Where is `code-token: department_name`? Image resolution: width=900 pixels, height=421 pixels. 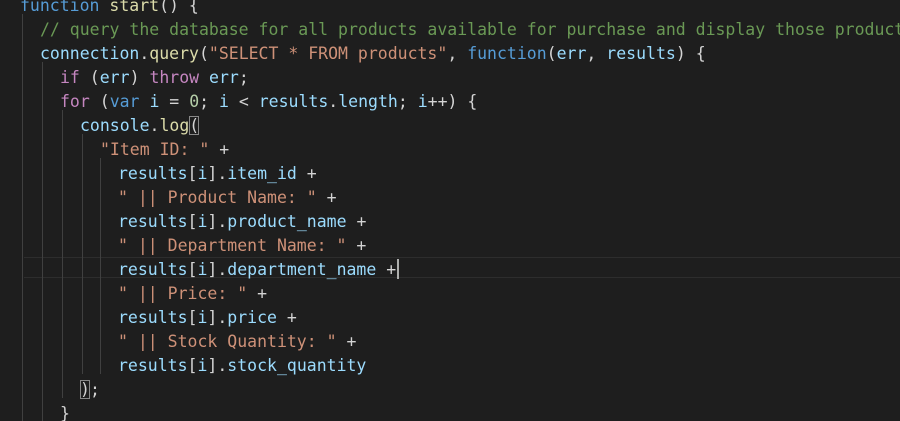 code-token: department_name is located at coordinates (302, 269).